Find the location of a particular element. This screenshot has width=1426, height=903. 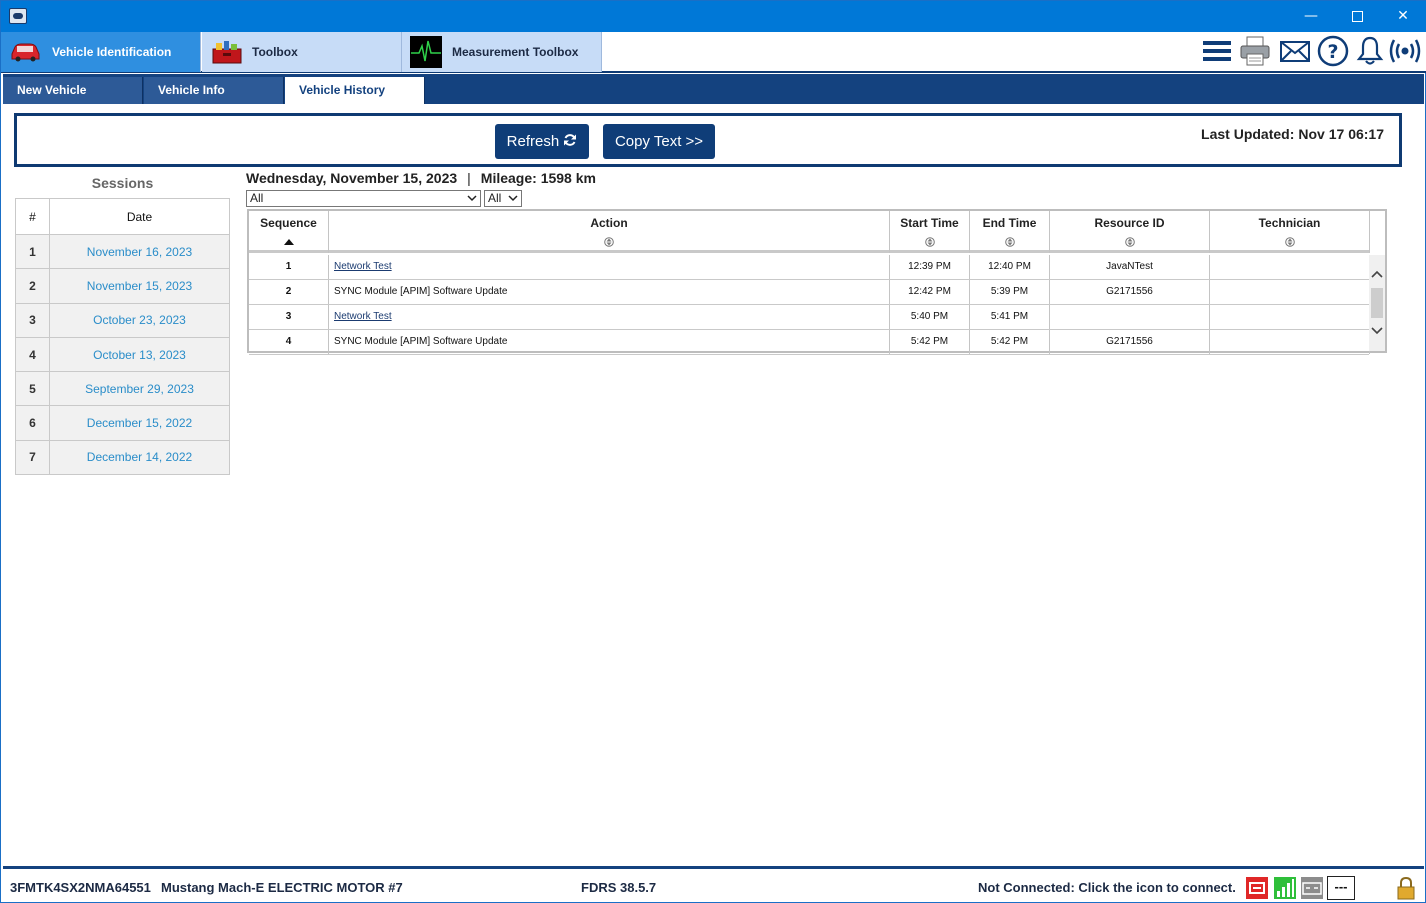

session-num: 4 is located at coordinates (32, 354).